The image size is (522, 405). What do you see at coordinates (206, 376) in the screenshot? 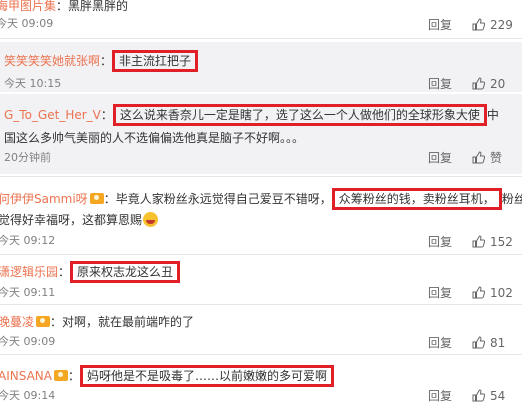
I see `highlighted-comment-text: 妈呀他是不是吸毒了……以前嫩嫩的多可爱啊` at bounding box center [206, 376].